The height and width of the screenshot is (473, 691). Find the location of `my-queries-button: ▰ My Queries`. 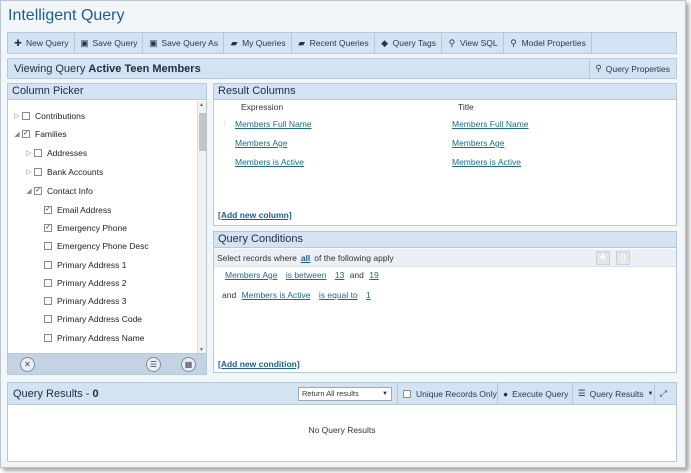

my-queries-button: ▰ My Queries is located at coordinates (258, 43).